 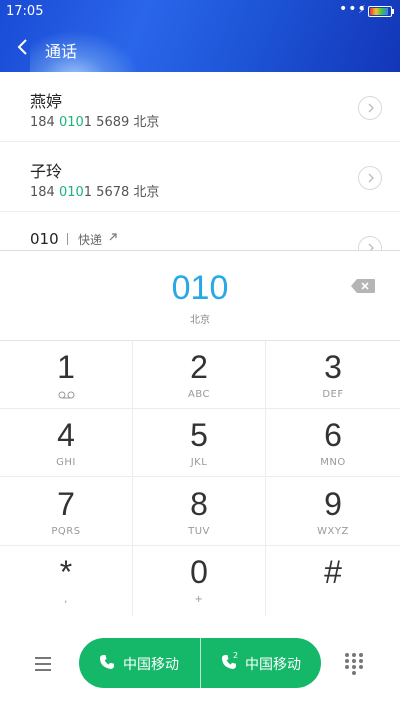 What do you see at coordinates (107, 662) in the screenshot?
I see `phone-icon` at bounding box center [107, 662].